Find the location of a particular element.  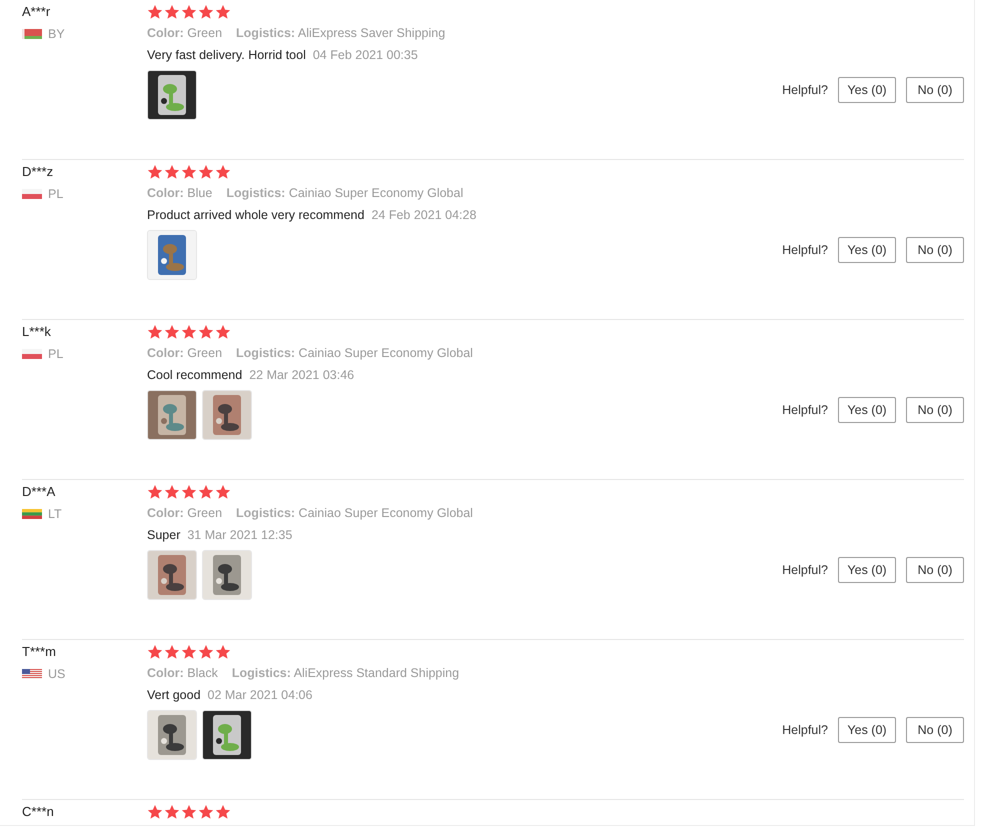

reviewer-name: L***k is located at coordinates (36, 331).